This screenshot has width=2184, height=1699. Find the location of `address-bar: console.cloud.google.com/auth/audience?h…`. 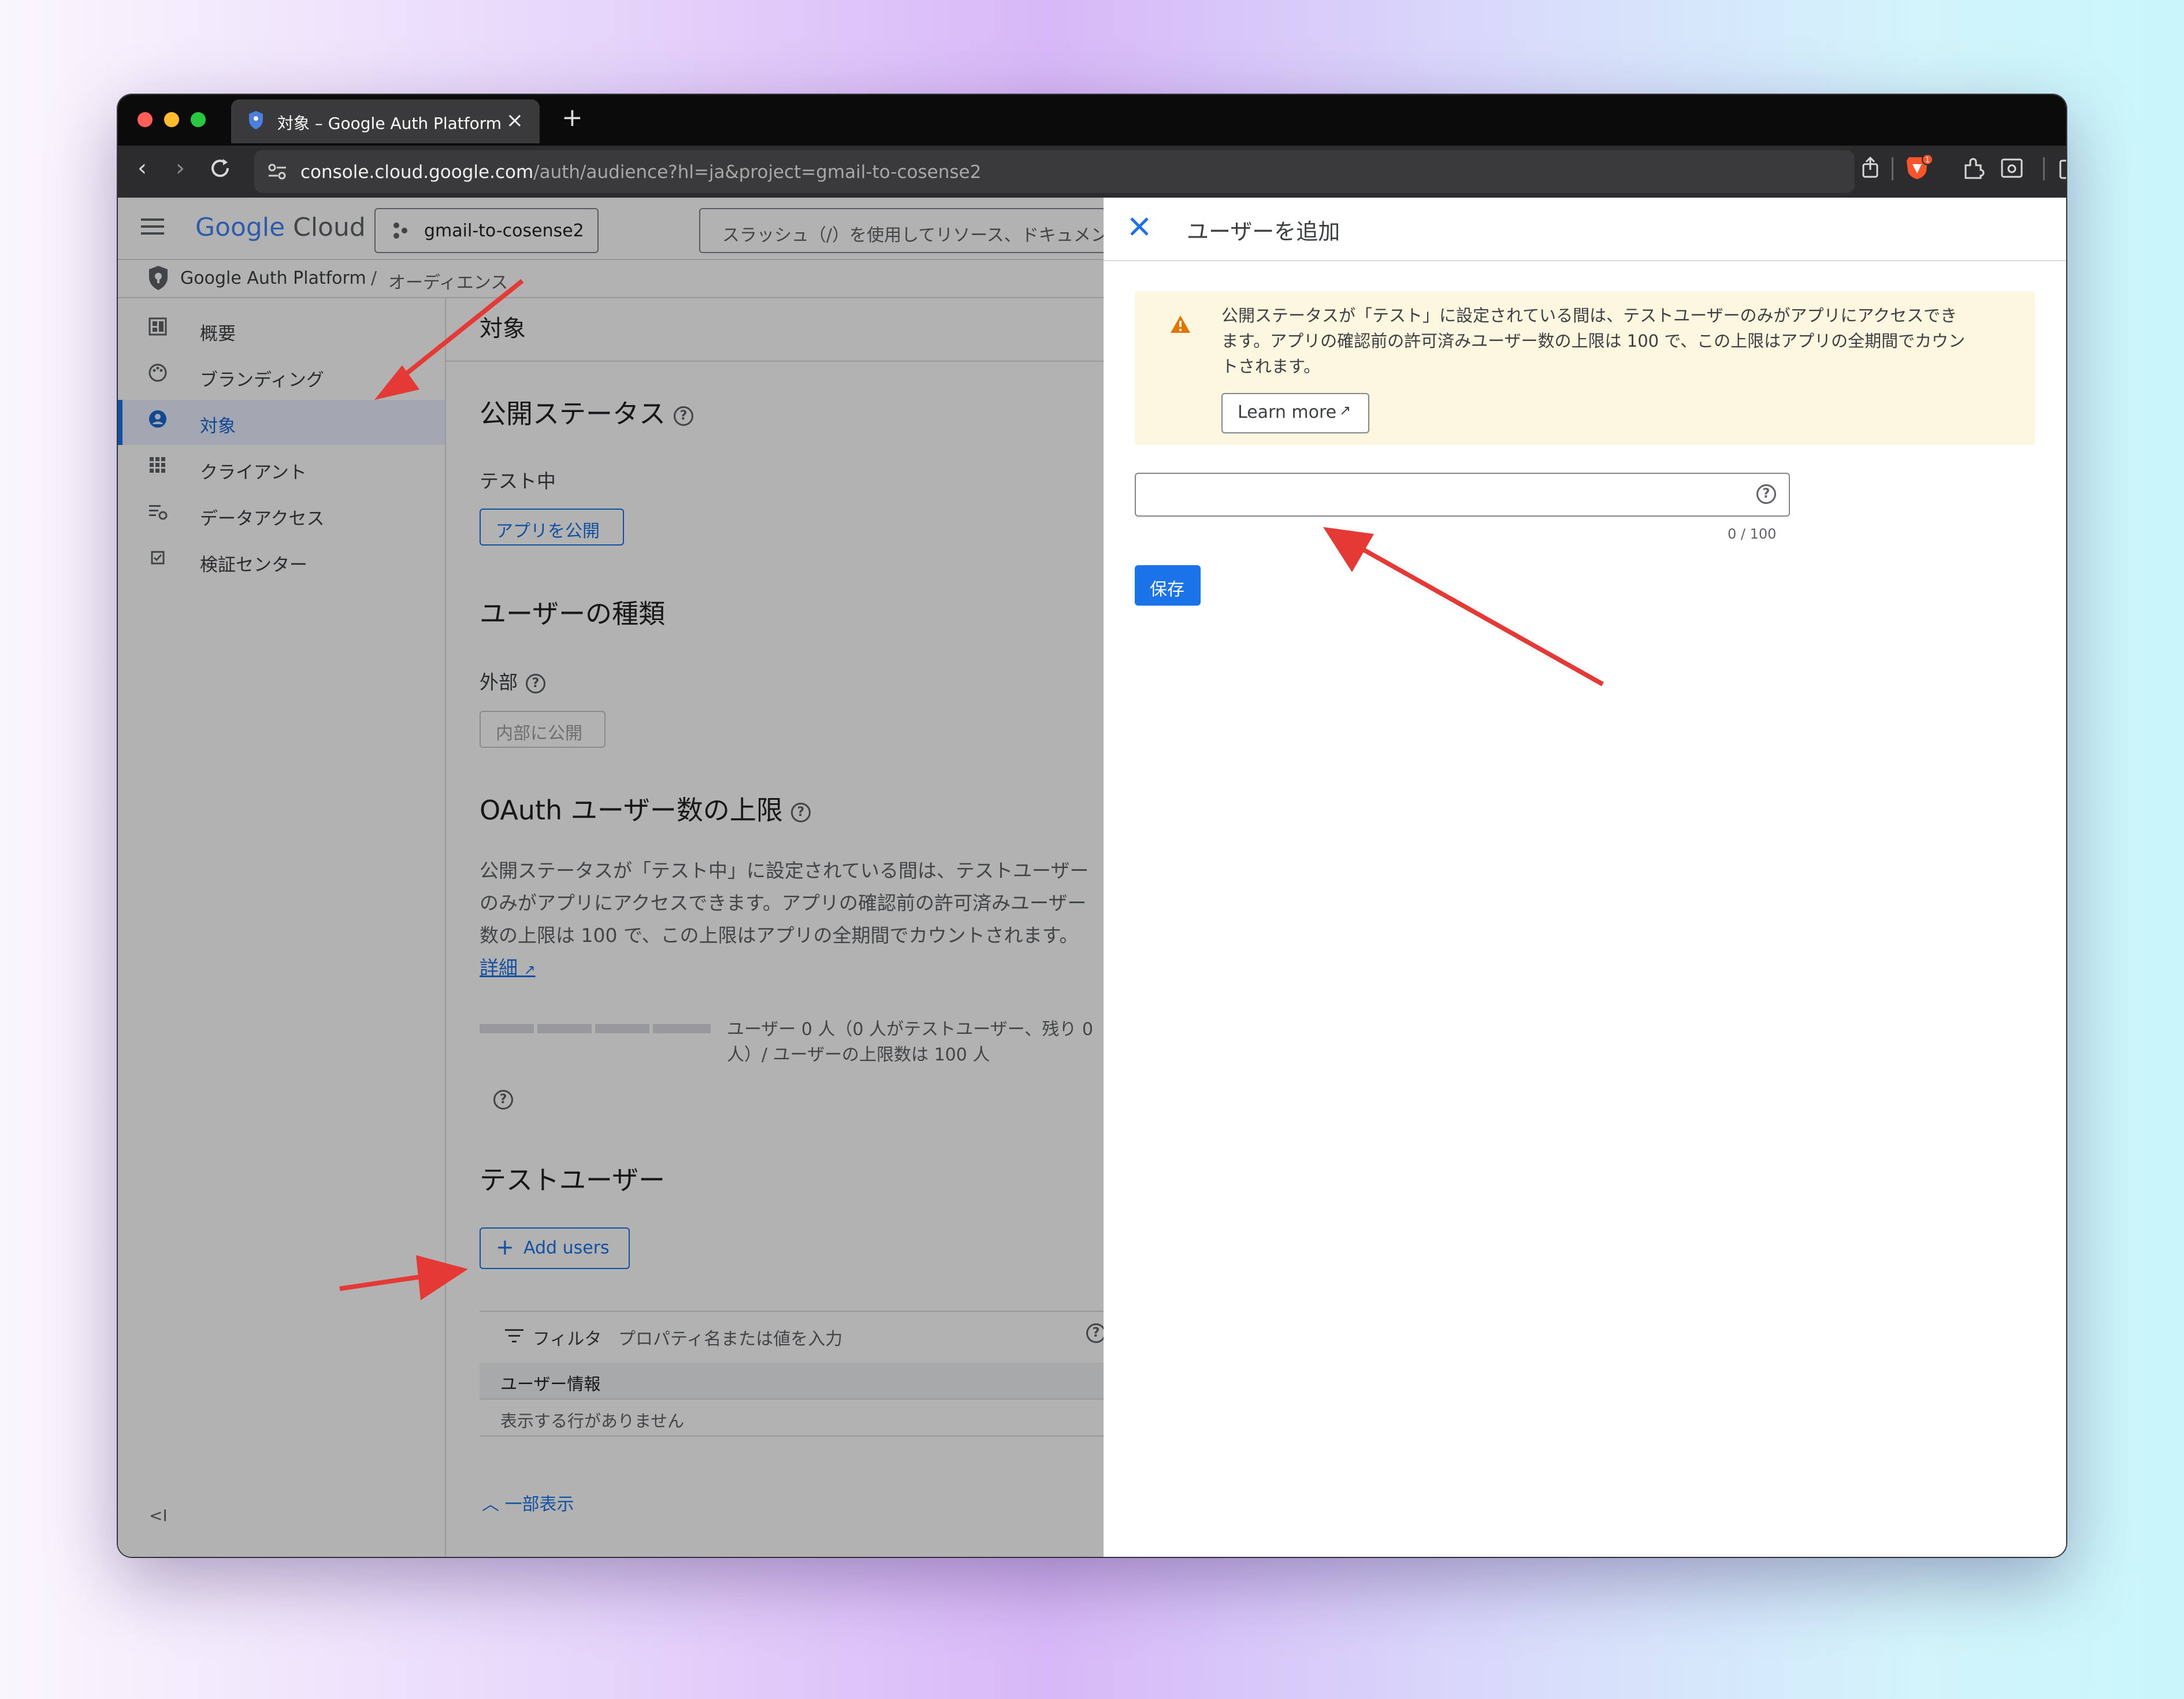

address-bar: console.cloud.google.com/auth/audience?h… is located at coordinates (1054, 171).